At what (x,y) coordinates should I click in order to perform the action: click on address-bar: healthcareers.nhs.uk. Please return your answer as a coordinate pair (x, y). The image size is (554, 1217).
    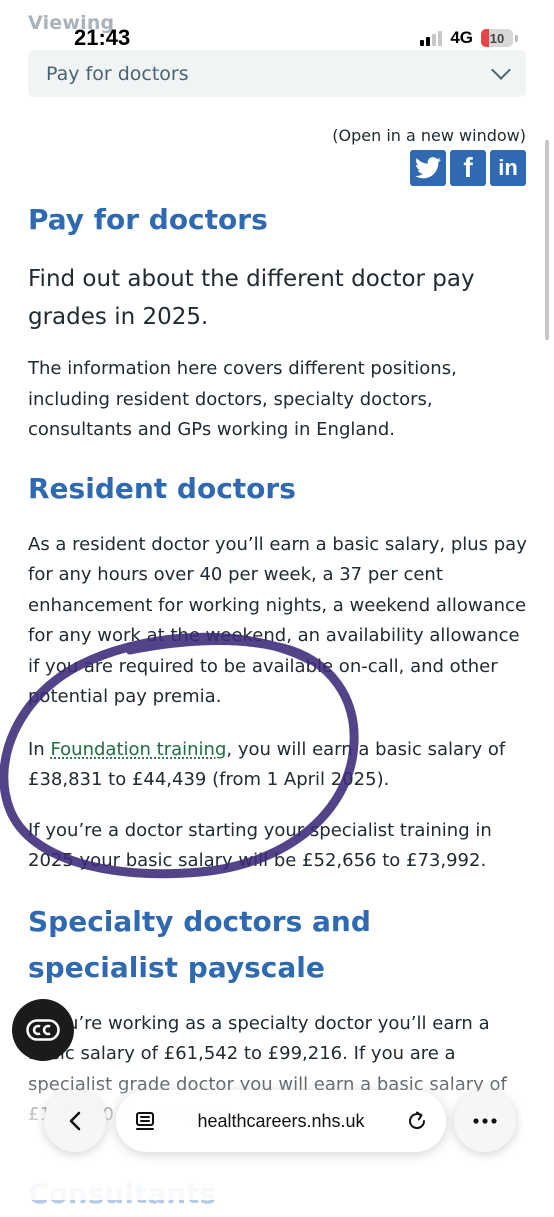
    Looking at the image, I should click on (281, 1121).